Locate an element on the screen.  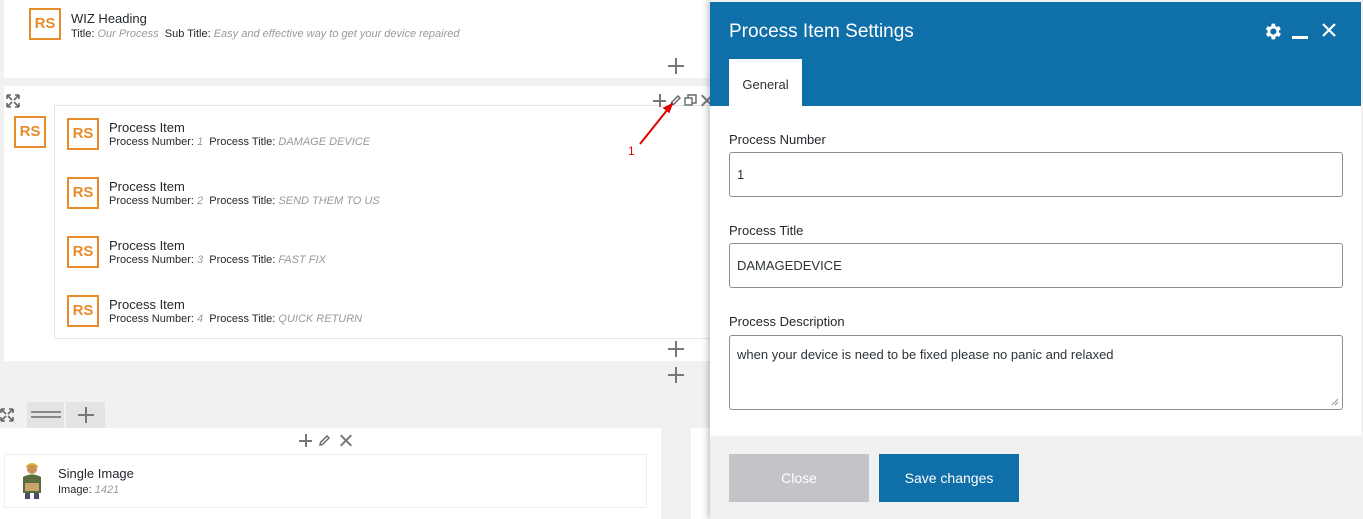
close-button: Close is located at coordinates (799, 478).